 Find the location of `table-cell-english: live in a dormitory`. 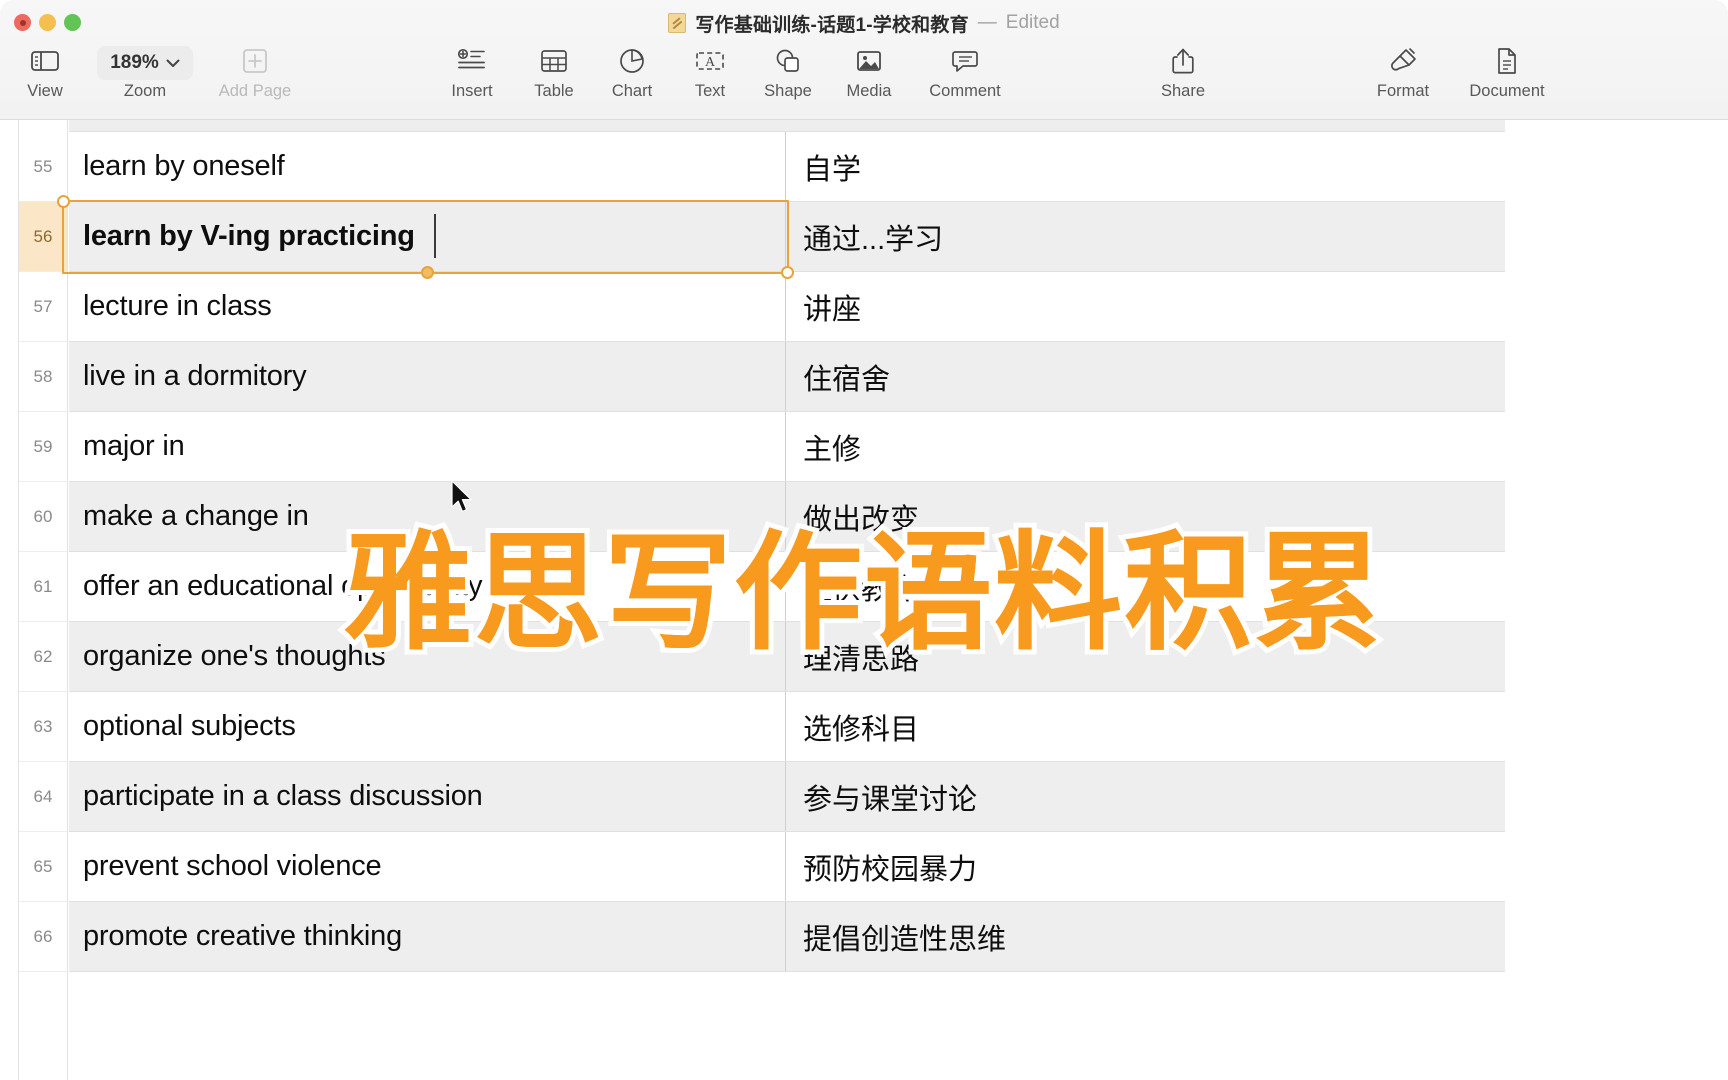

table-cell-english: live in a dormitory is located at coordinates (427, 376).